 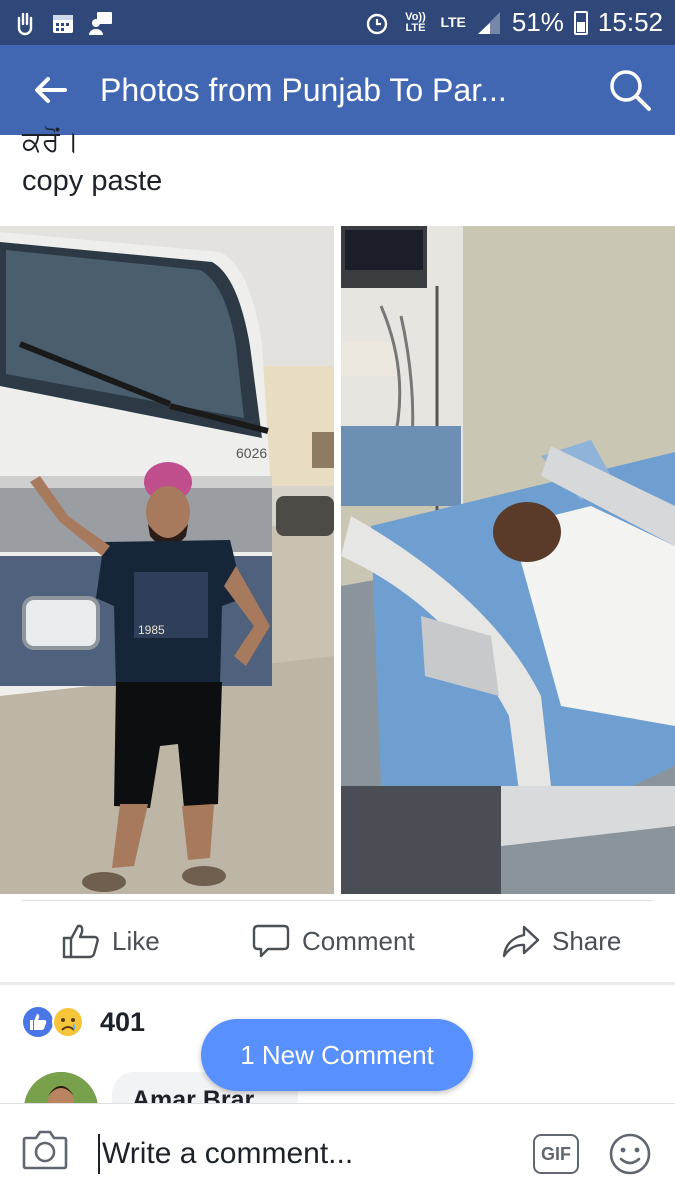 I want to click on thumbs-up-icon, so click(x=80, y=941).